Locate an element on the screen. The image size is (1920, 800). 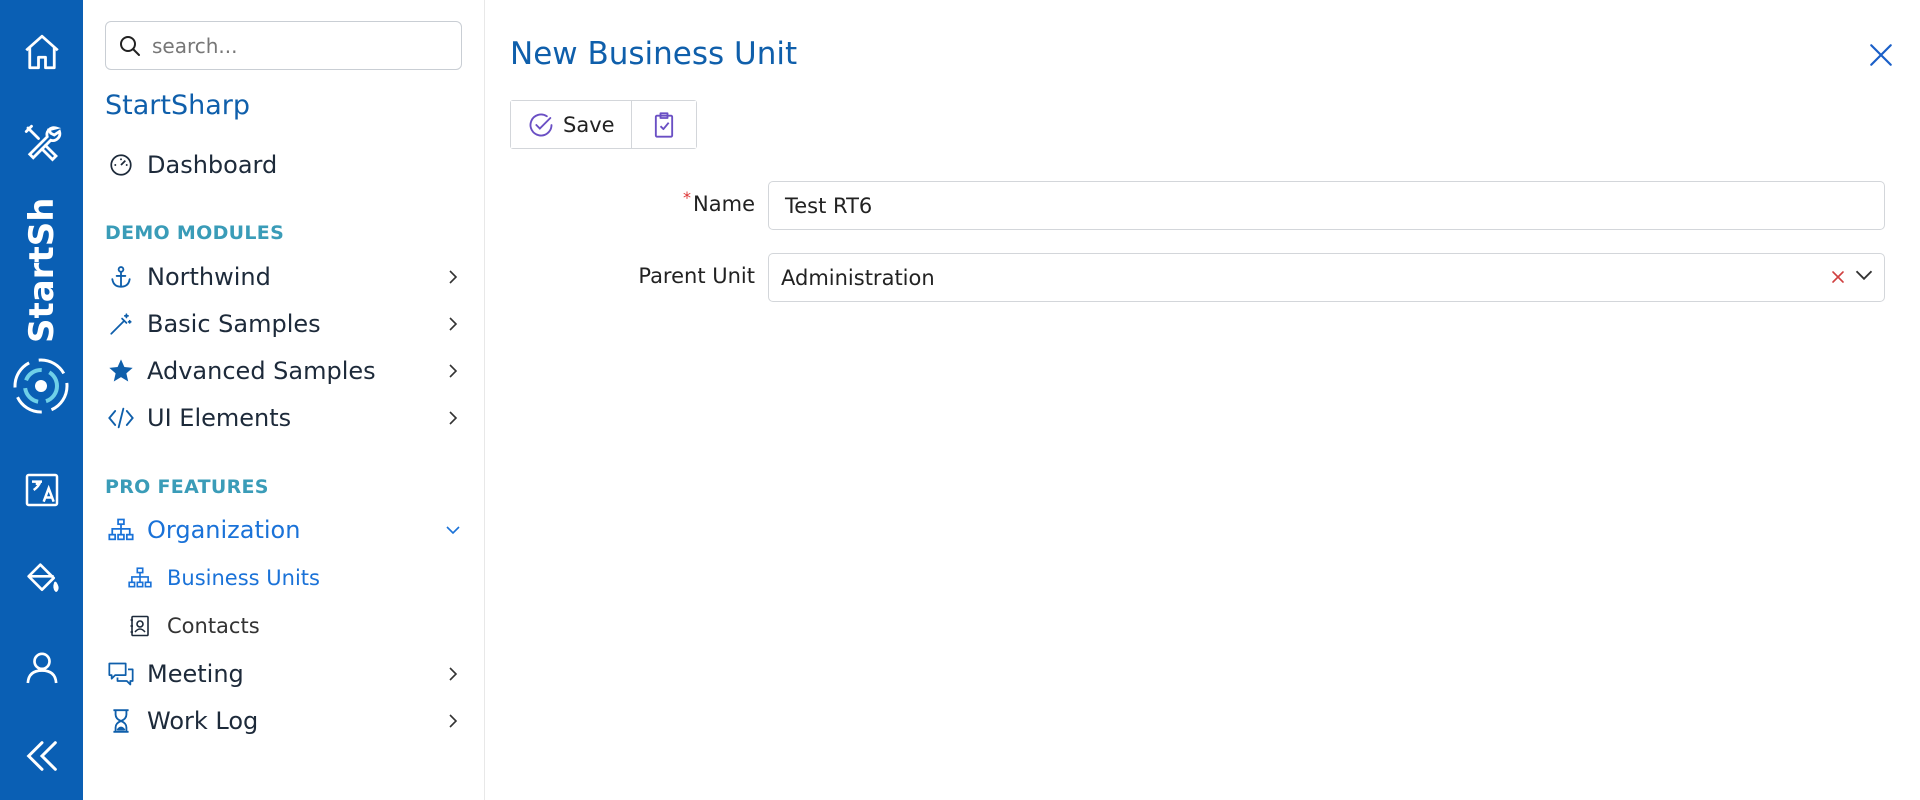
check-circle-icon is located at coordinates (541, 124).